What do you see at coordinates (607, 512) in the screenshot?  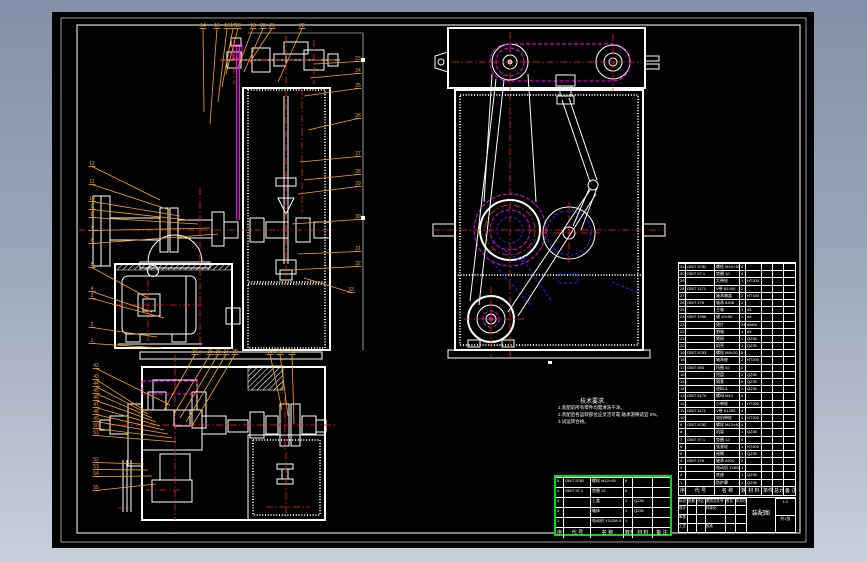 I see `parts-cell-name: 箱体` at bounding box center [607, 512].